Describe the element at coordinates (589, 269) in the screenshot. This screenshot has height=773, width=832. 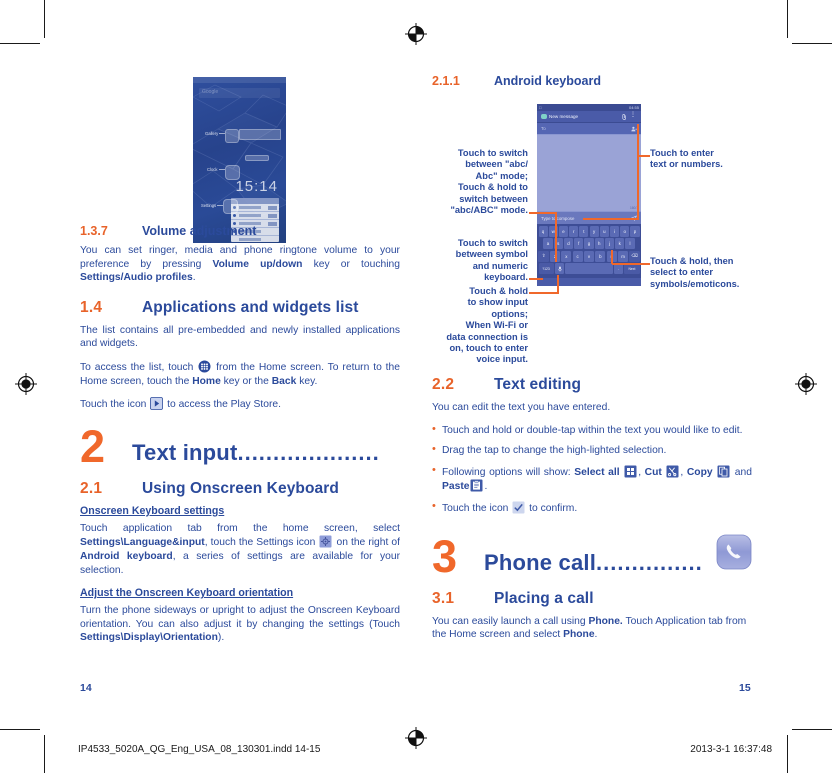
I see `key-space` at that location.